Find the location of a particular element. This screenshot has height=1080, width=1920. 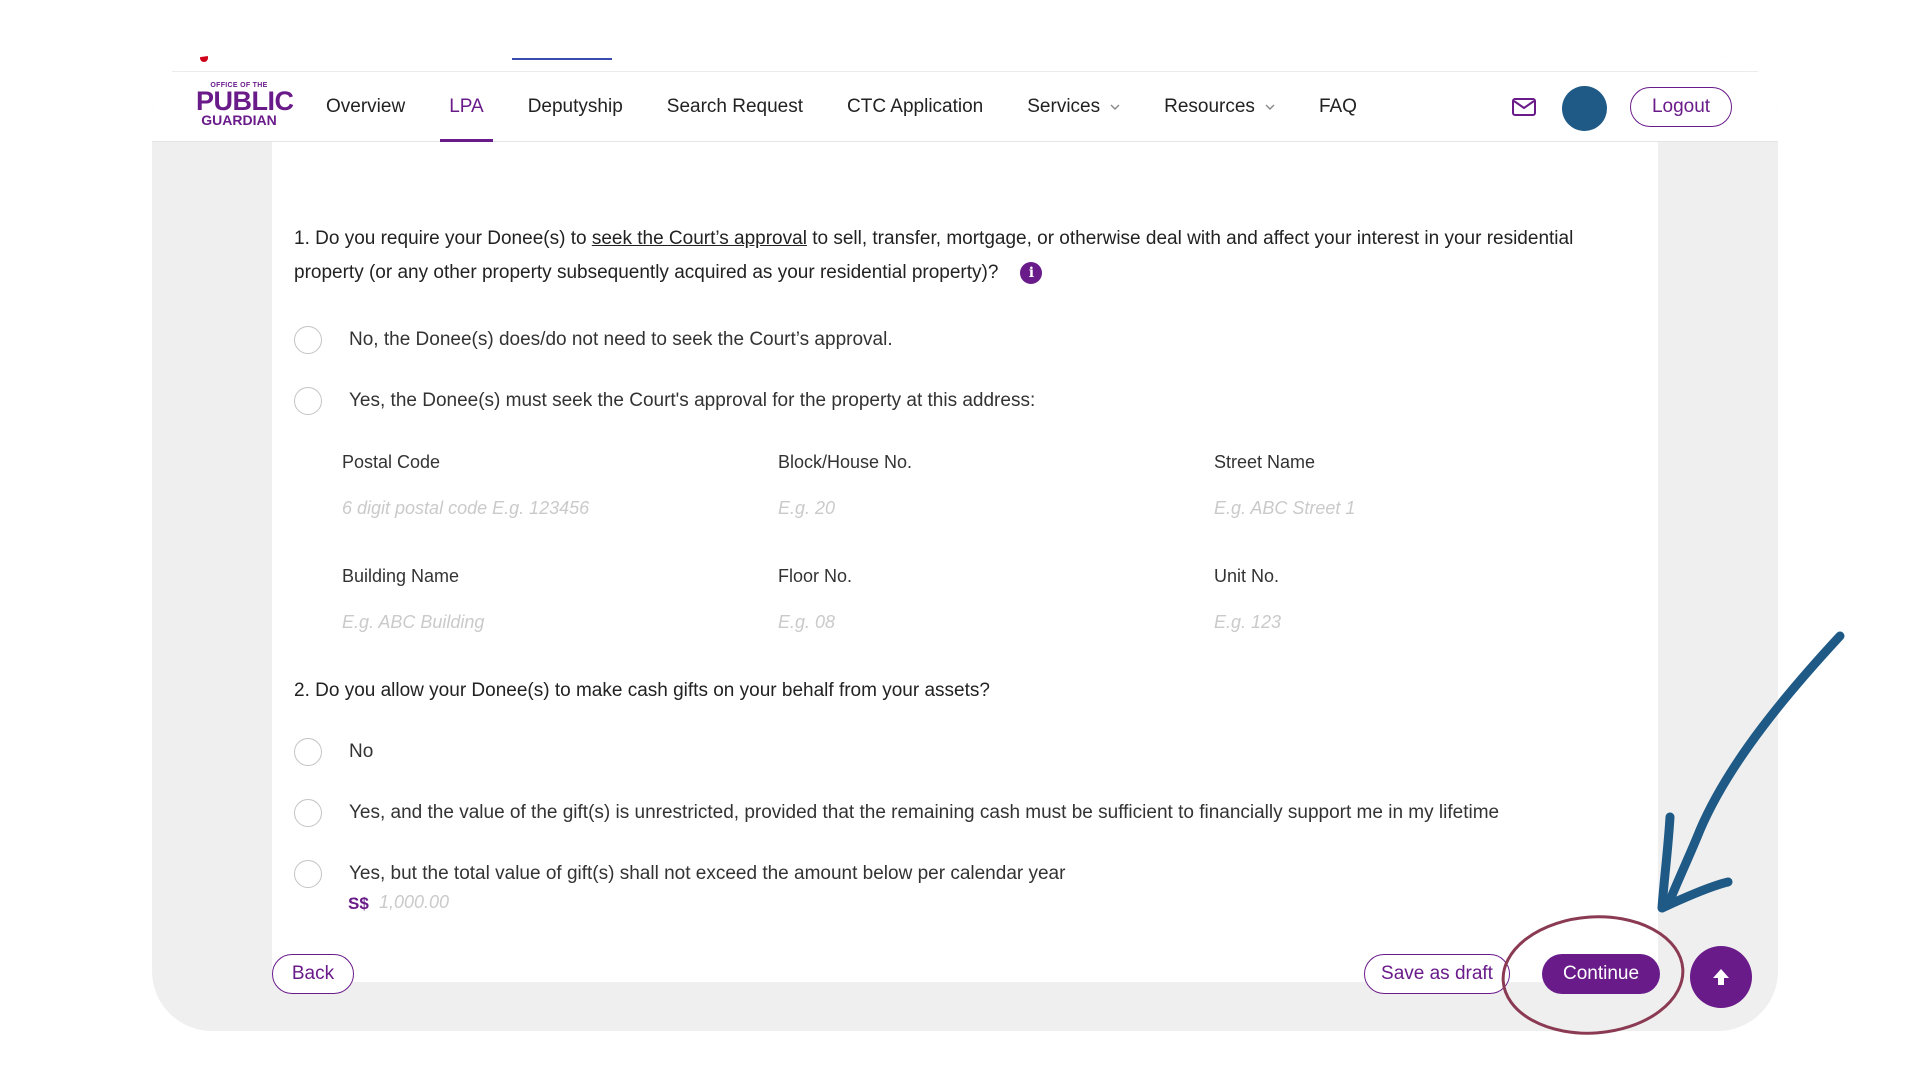

floor-no-label: Floor No. is located at coordinates (815, 576).